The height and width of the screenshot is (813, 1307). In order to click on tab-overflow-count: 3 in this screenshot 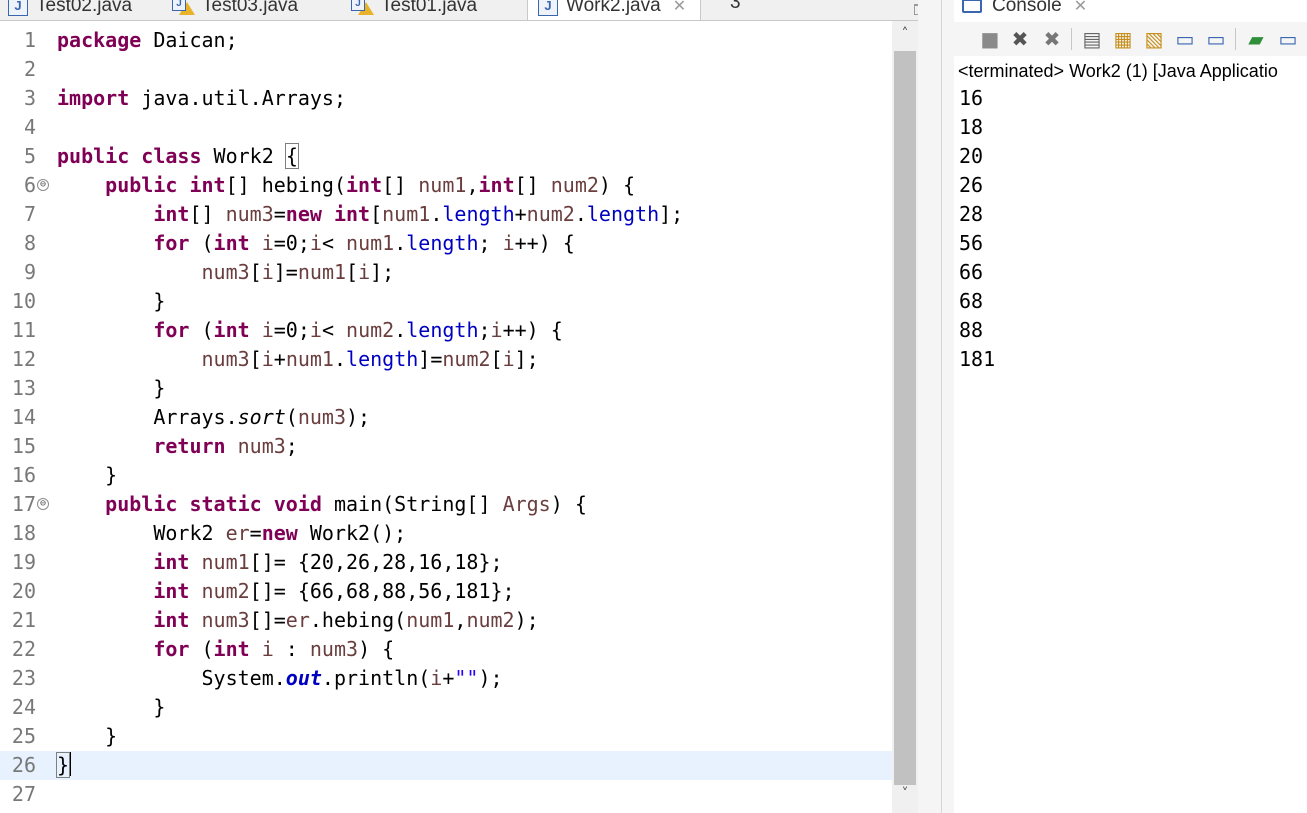, I will do `click(735, 7)`.